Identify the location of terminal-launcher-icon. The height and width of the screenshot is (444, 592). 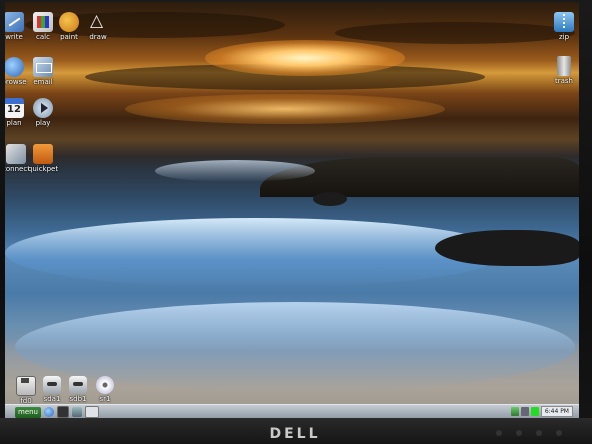
(63, 412).